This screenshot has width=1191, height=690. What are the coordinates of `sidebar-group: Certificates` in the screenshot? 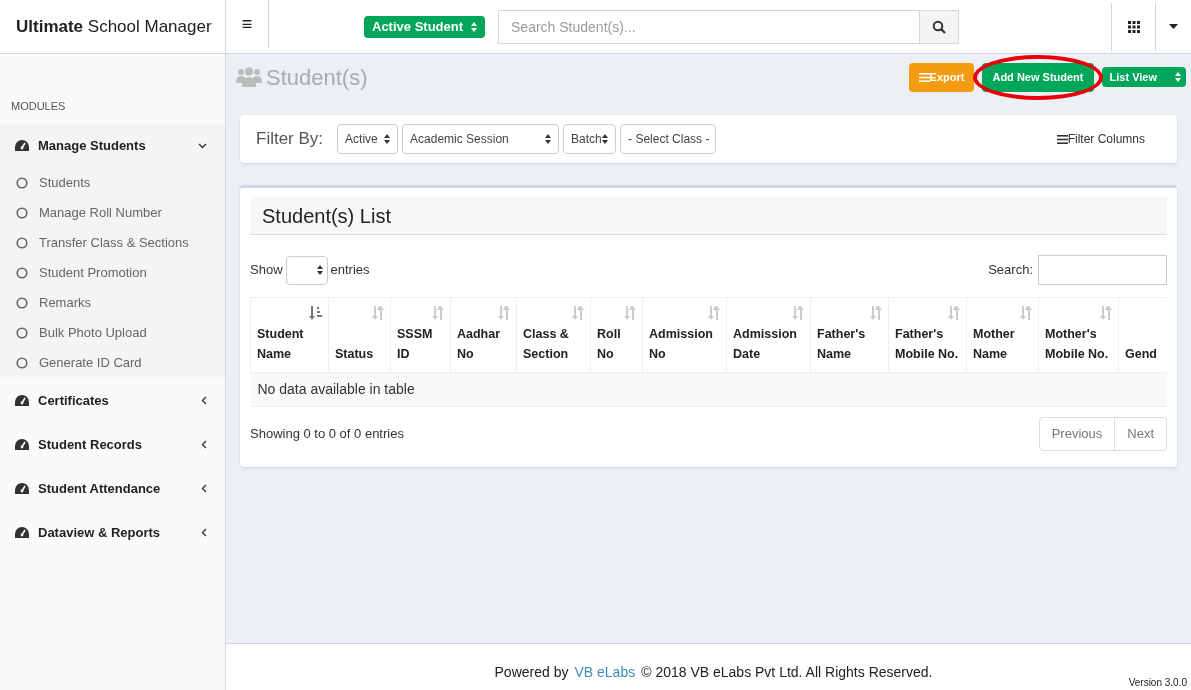 It's located at (112, 400).